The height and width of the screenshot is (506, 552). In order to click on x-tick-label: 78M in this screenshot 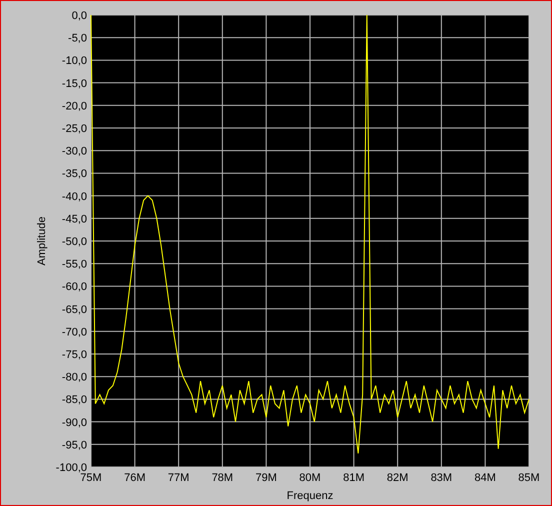, I will do `click(223, 478)`.